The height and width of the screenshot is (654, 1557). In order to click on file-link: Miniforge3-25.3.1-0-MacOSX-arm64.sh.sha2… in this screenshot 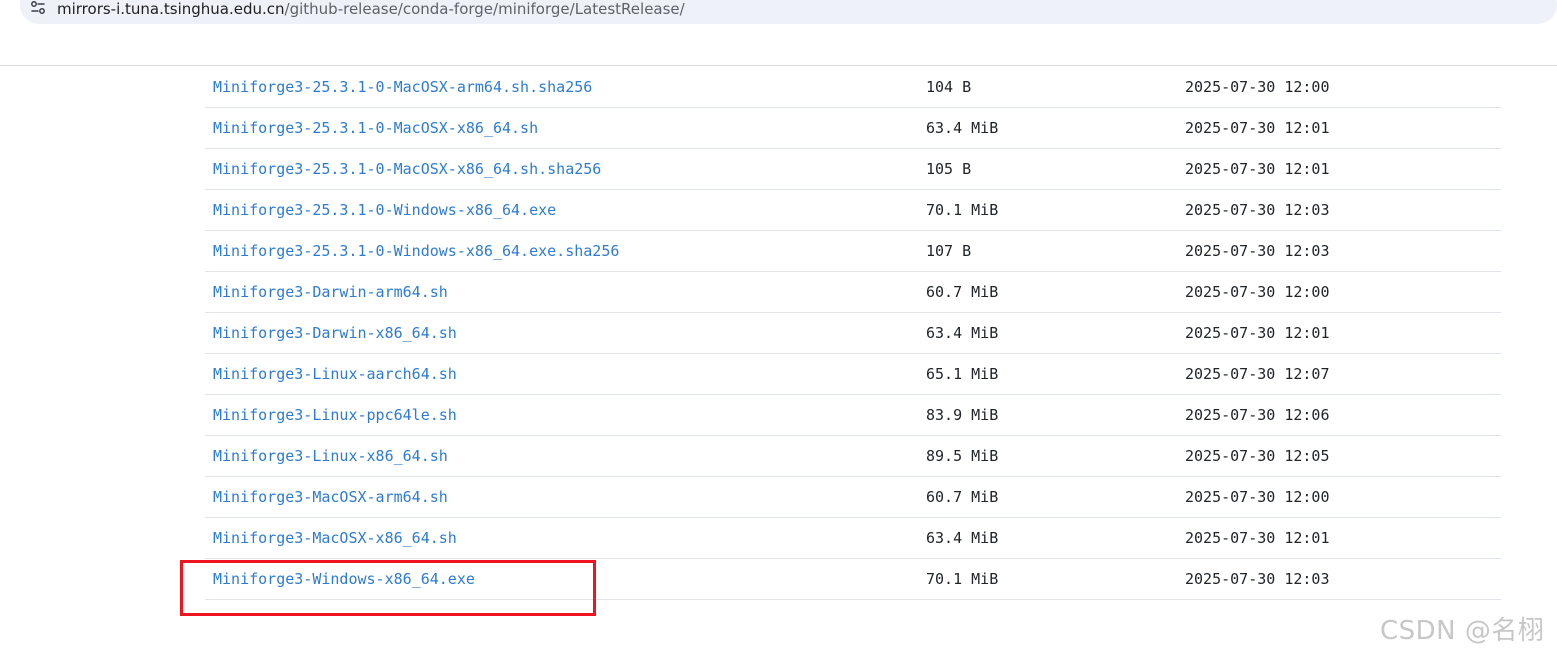, I will do `click(402, 87)`.